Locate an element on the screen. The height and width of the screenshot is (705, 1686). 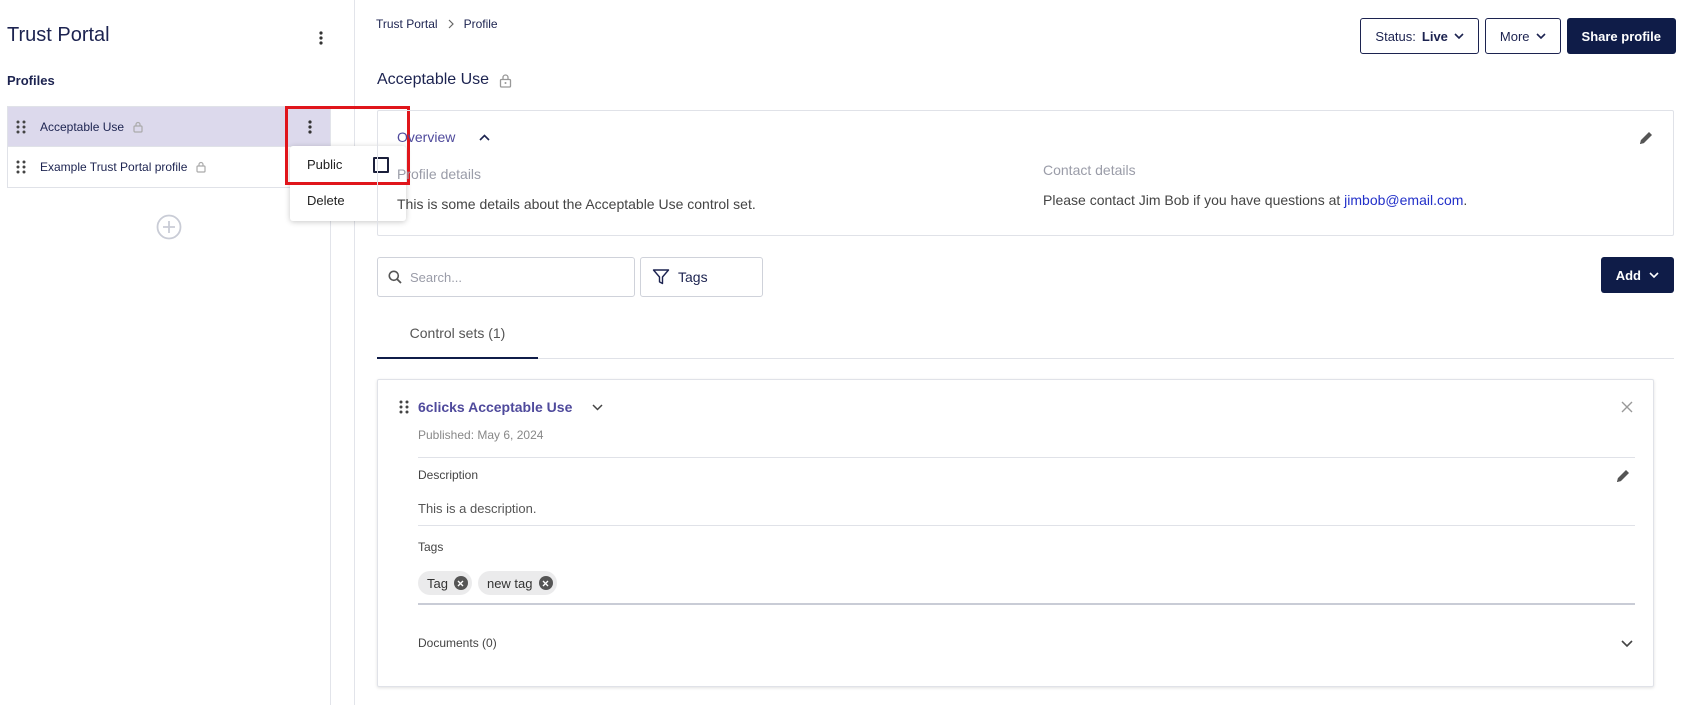
tab-control-sets: Control sets (1) is located at coordinates (457, 338).